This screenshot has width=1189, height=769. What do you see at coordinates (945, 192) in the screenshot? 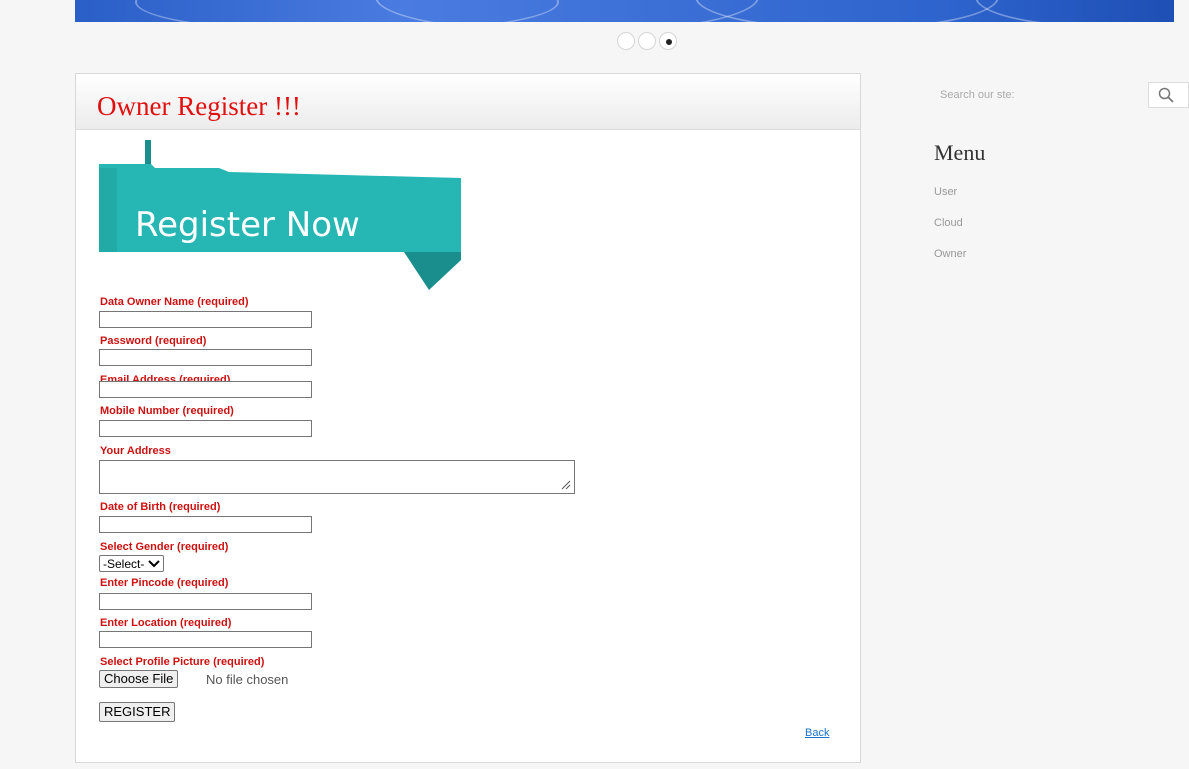
I see `menu-item-user: User` at bounding box center [945, 192].